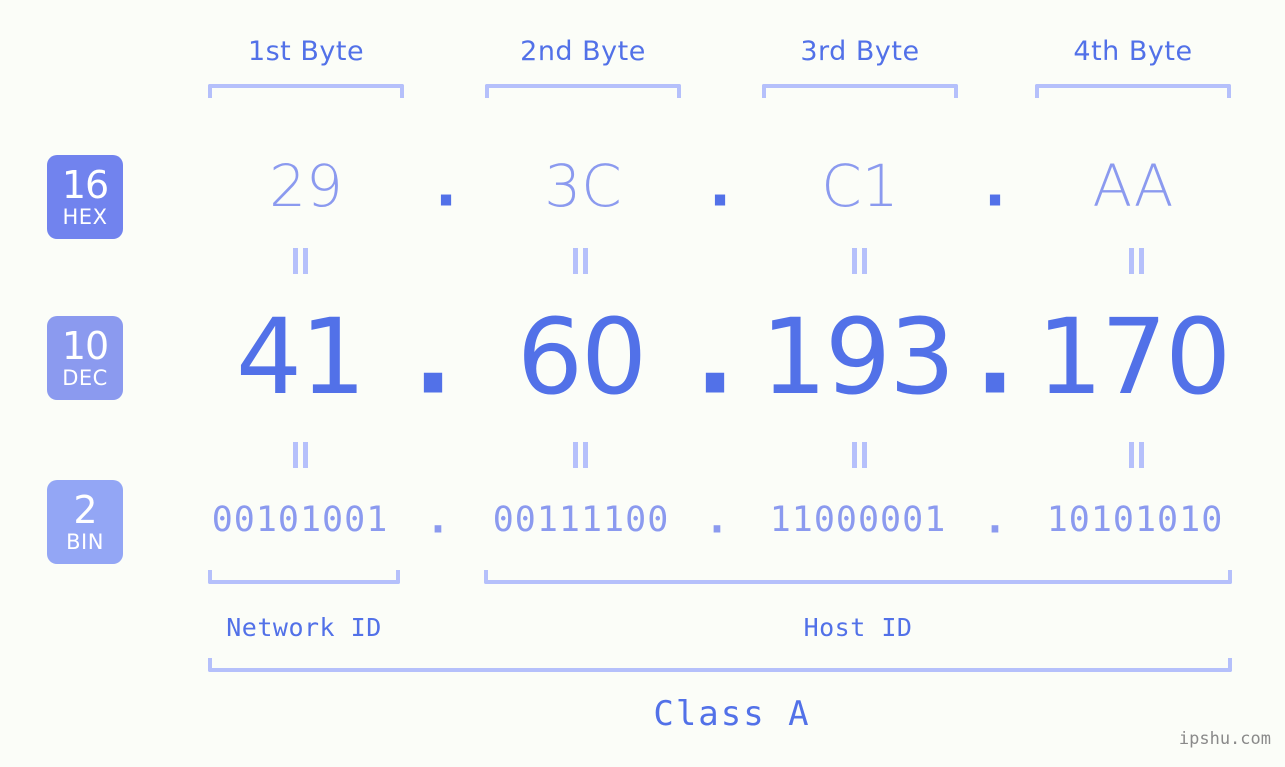 The height and width of the screenshot is (767, 1285). Describe the element at coordinates (300, 357) in the screenshot. I see `dec-byte-1: 41` at that location.